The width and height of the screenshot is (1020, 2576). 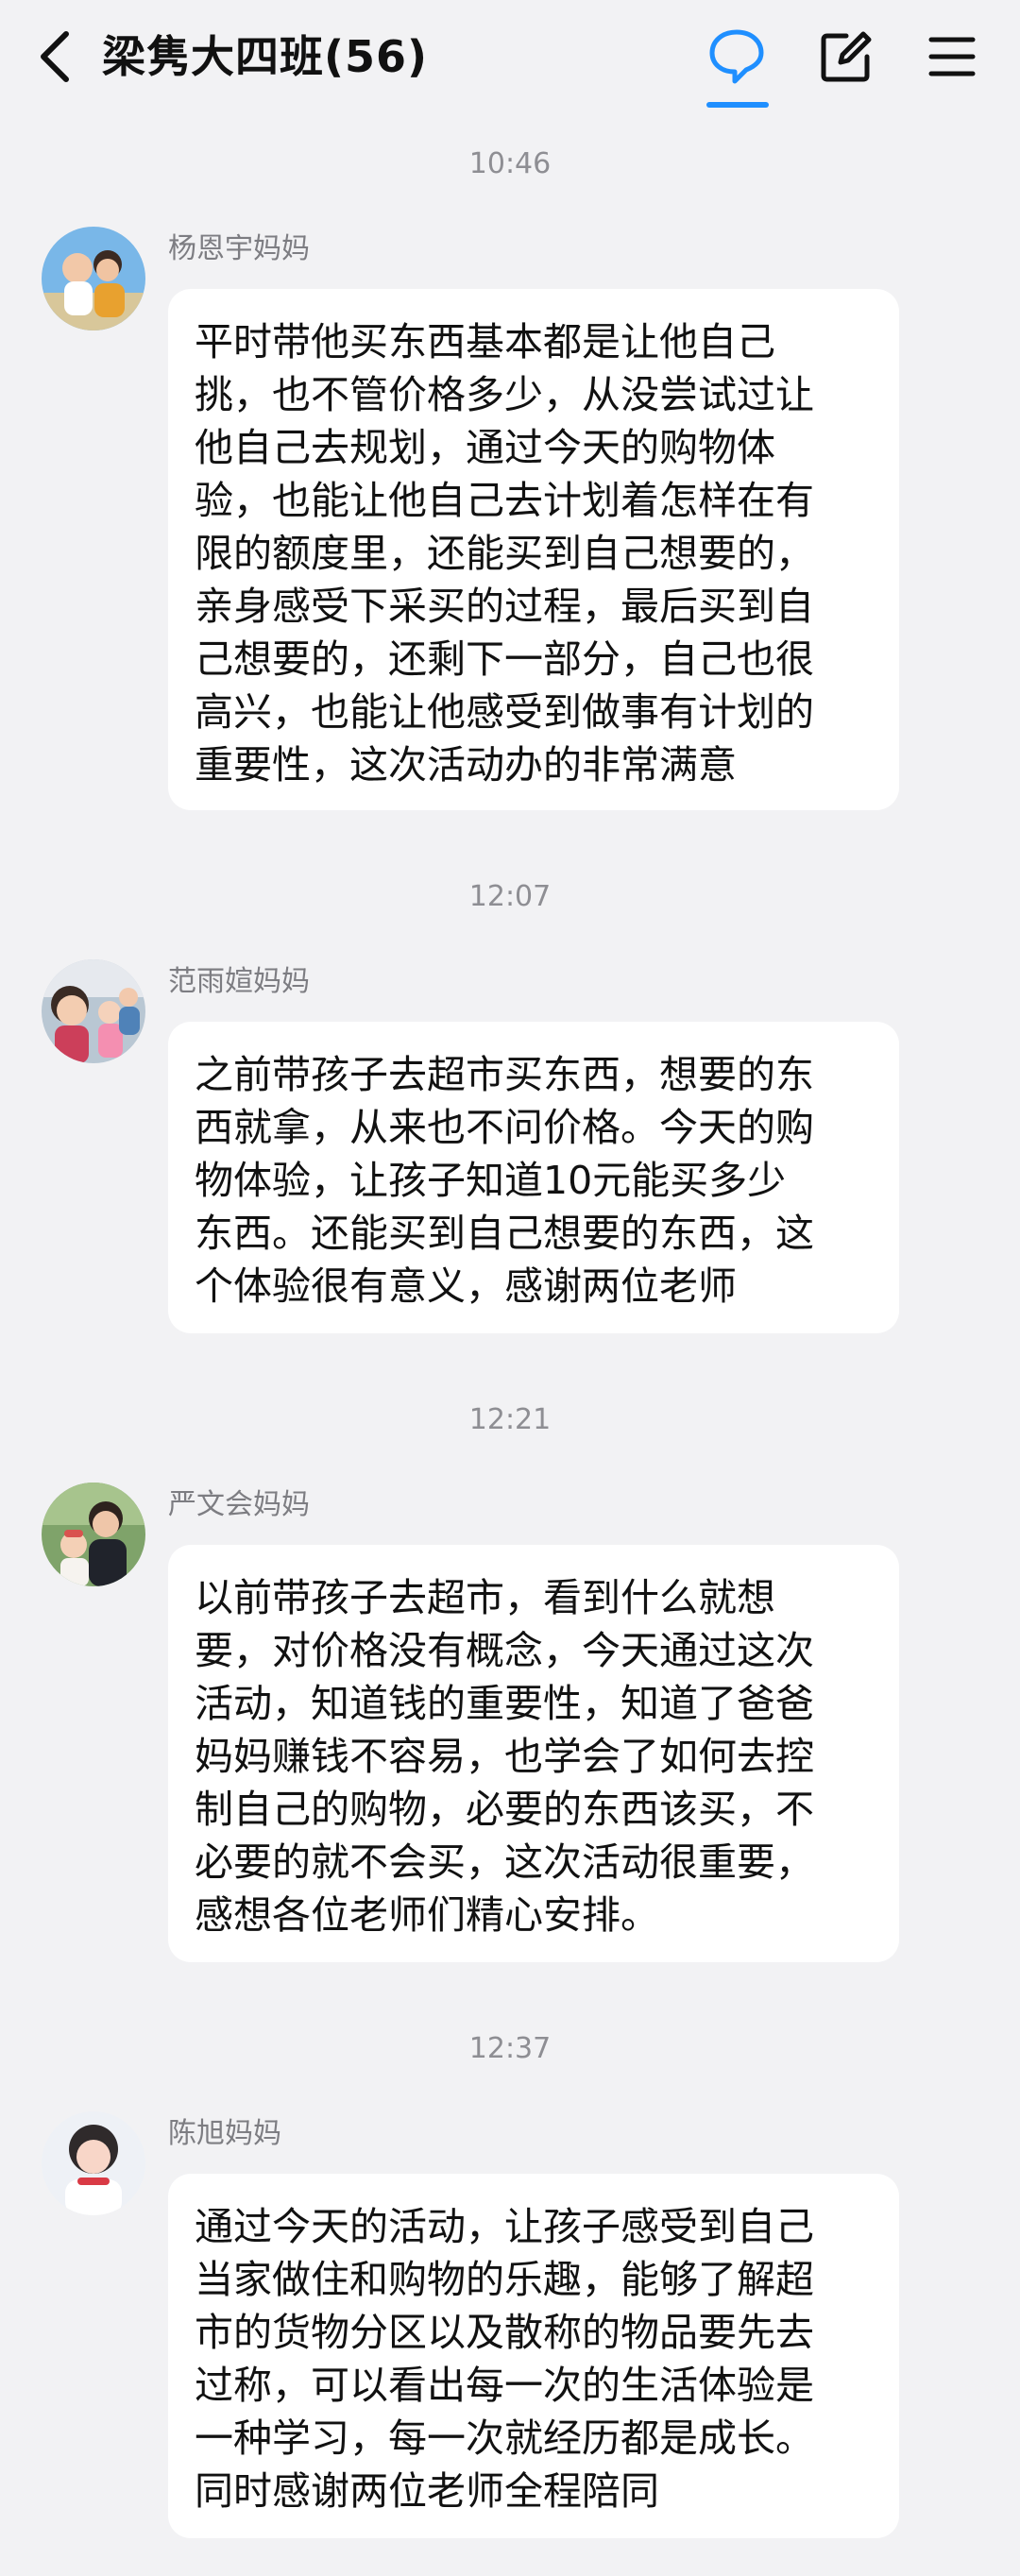 I want to click on chat-header: 梁隽大四班(56), so click(x=510, y=57).